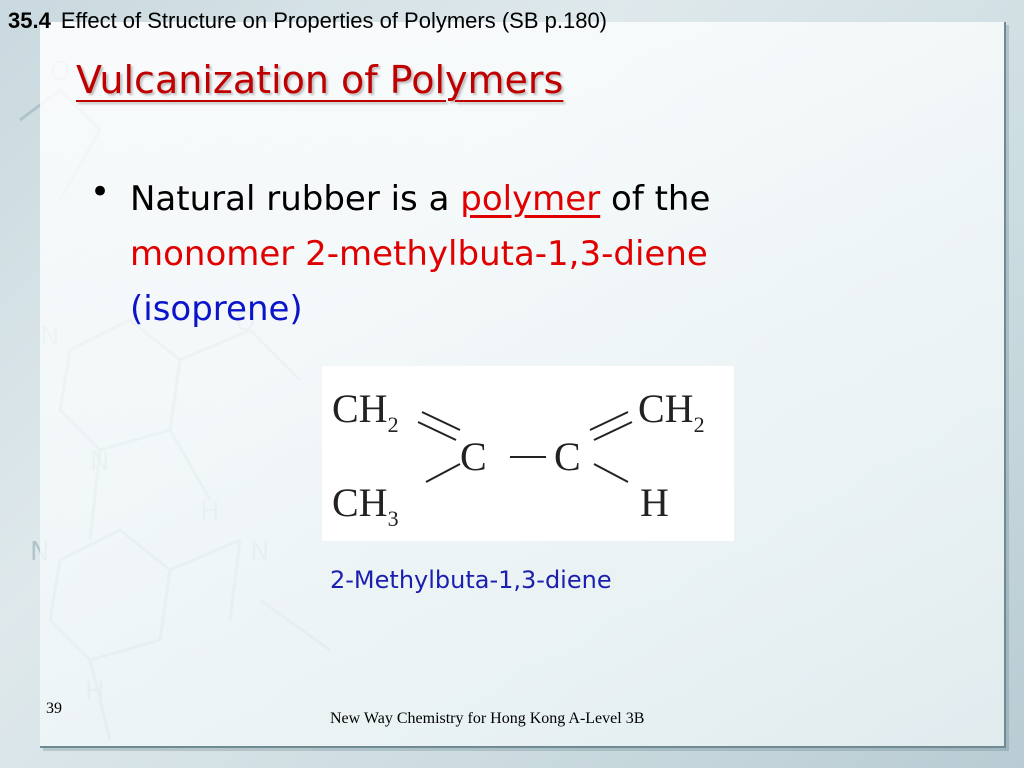  Describe the element at coordinates (29, 20) in the screenshot. I see `section-number: 35.4` at that location.